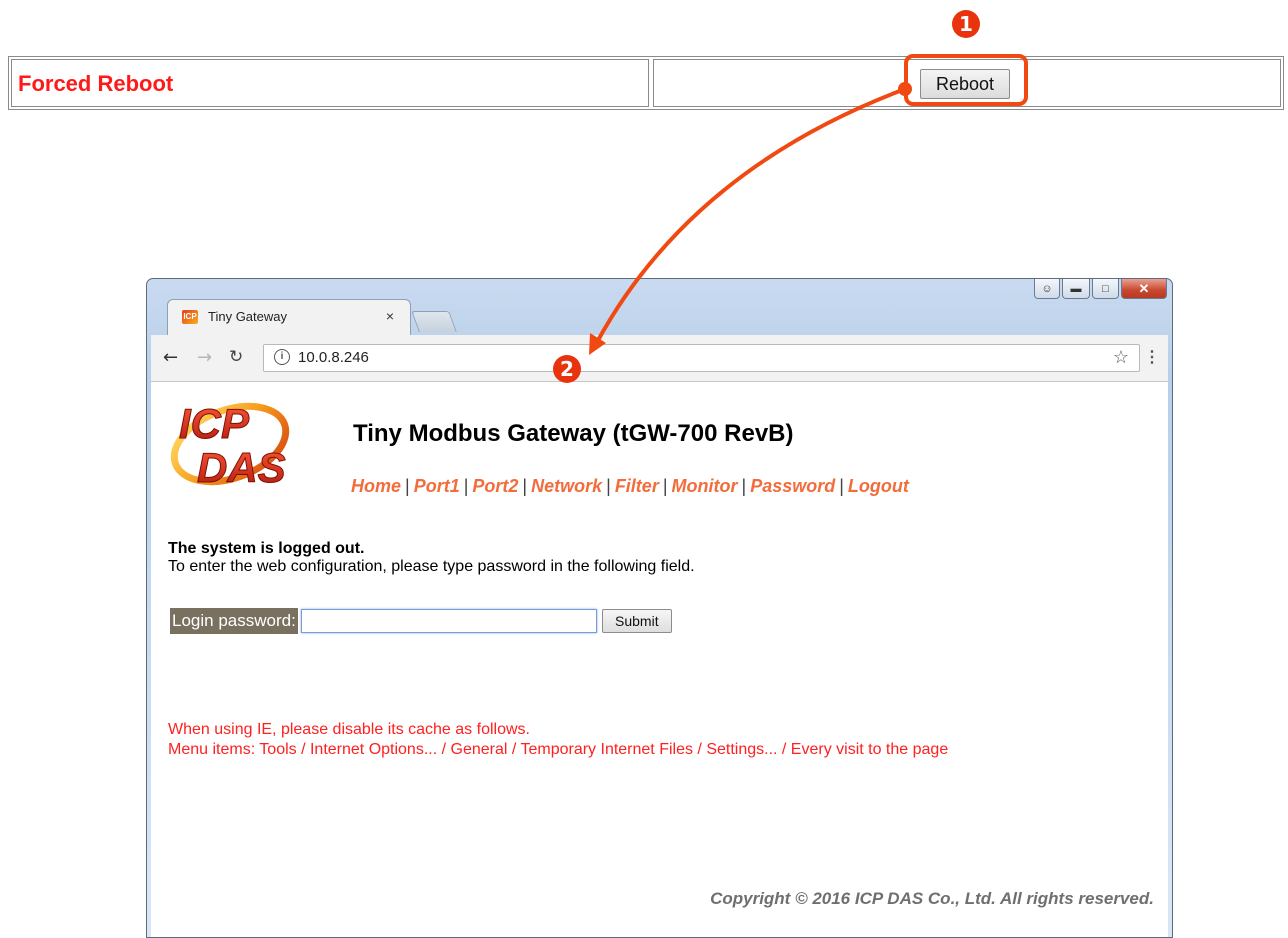 The height and width of the screenshot is (938, 1288). I want to click on nav-monitor: Monitor, so click(705, 486).